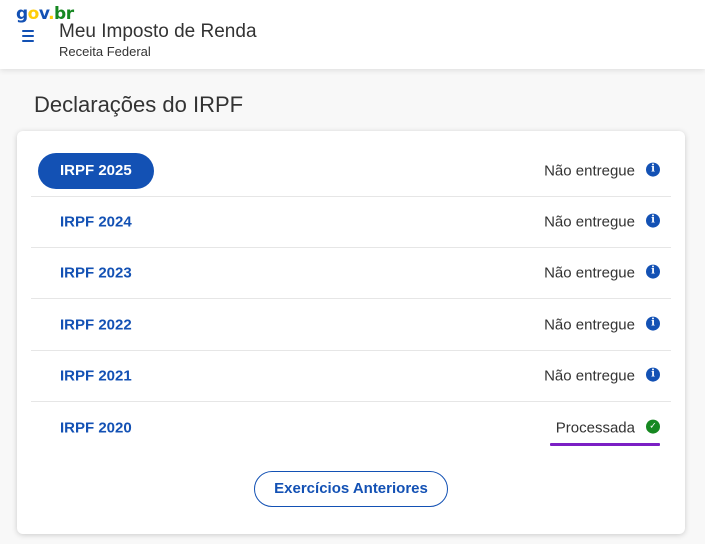 The width and height of the screenshot is (705, 544). Describe the element at coordinates (96, 221) in the screenshot. I see `year-link-2024: IRPF 2024` at that location.